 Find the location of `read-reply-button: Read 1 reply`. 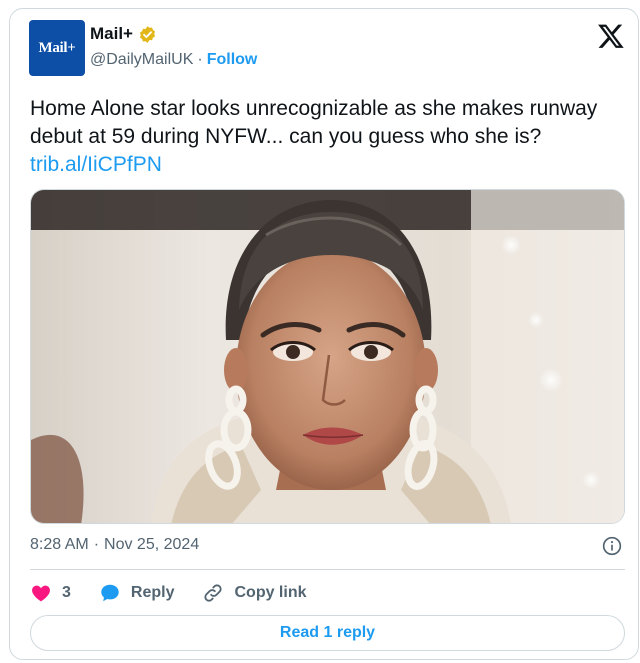

read-reply-button: Read 1 reply is located at coordinates (327, 633).